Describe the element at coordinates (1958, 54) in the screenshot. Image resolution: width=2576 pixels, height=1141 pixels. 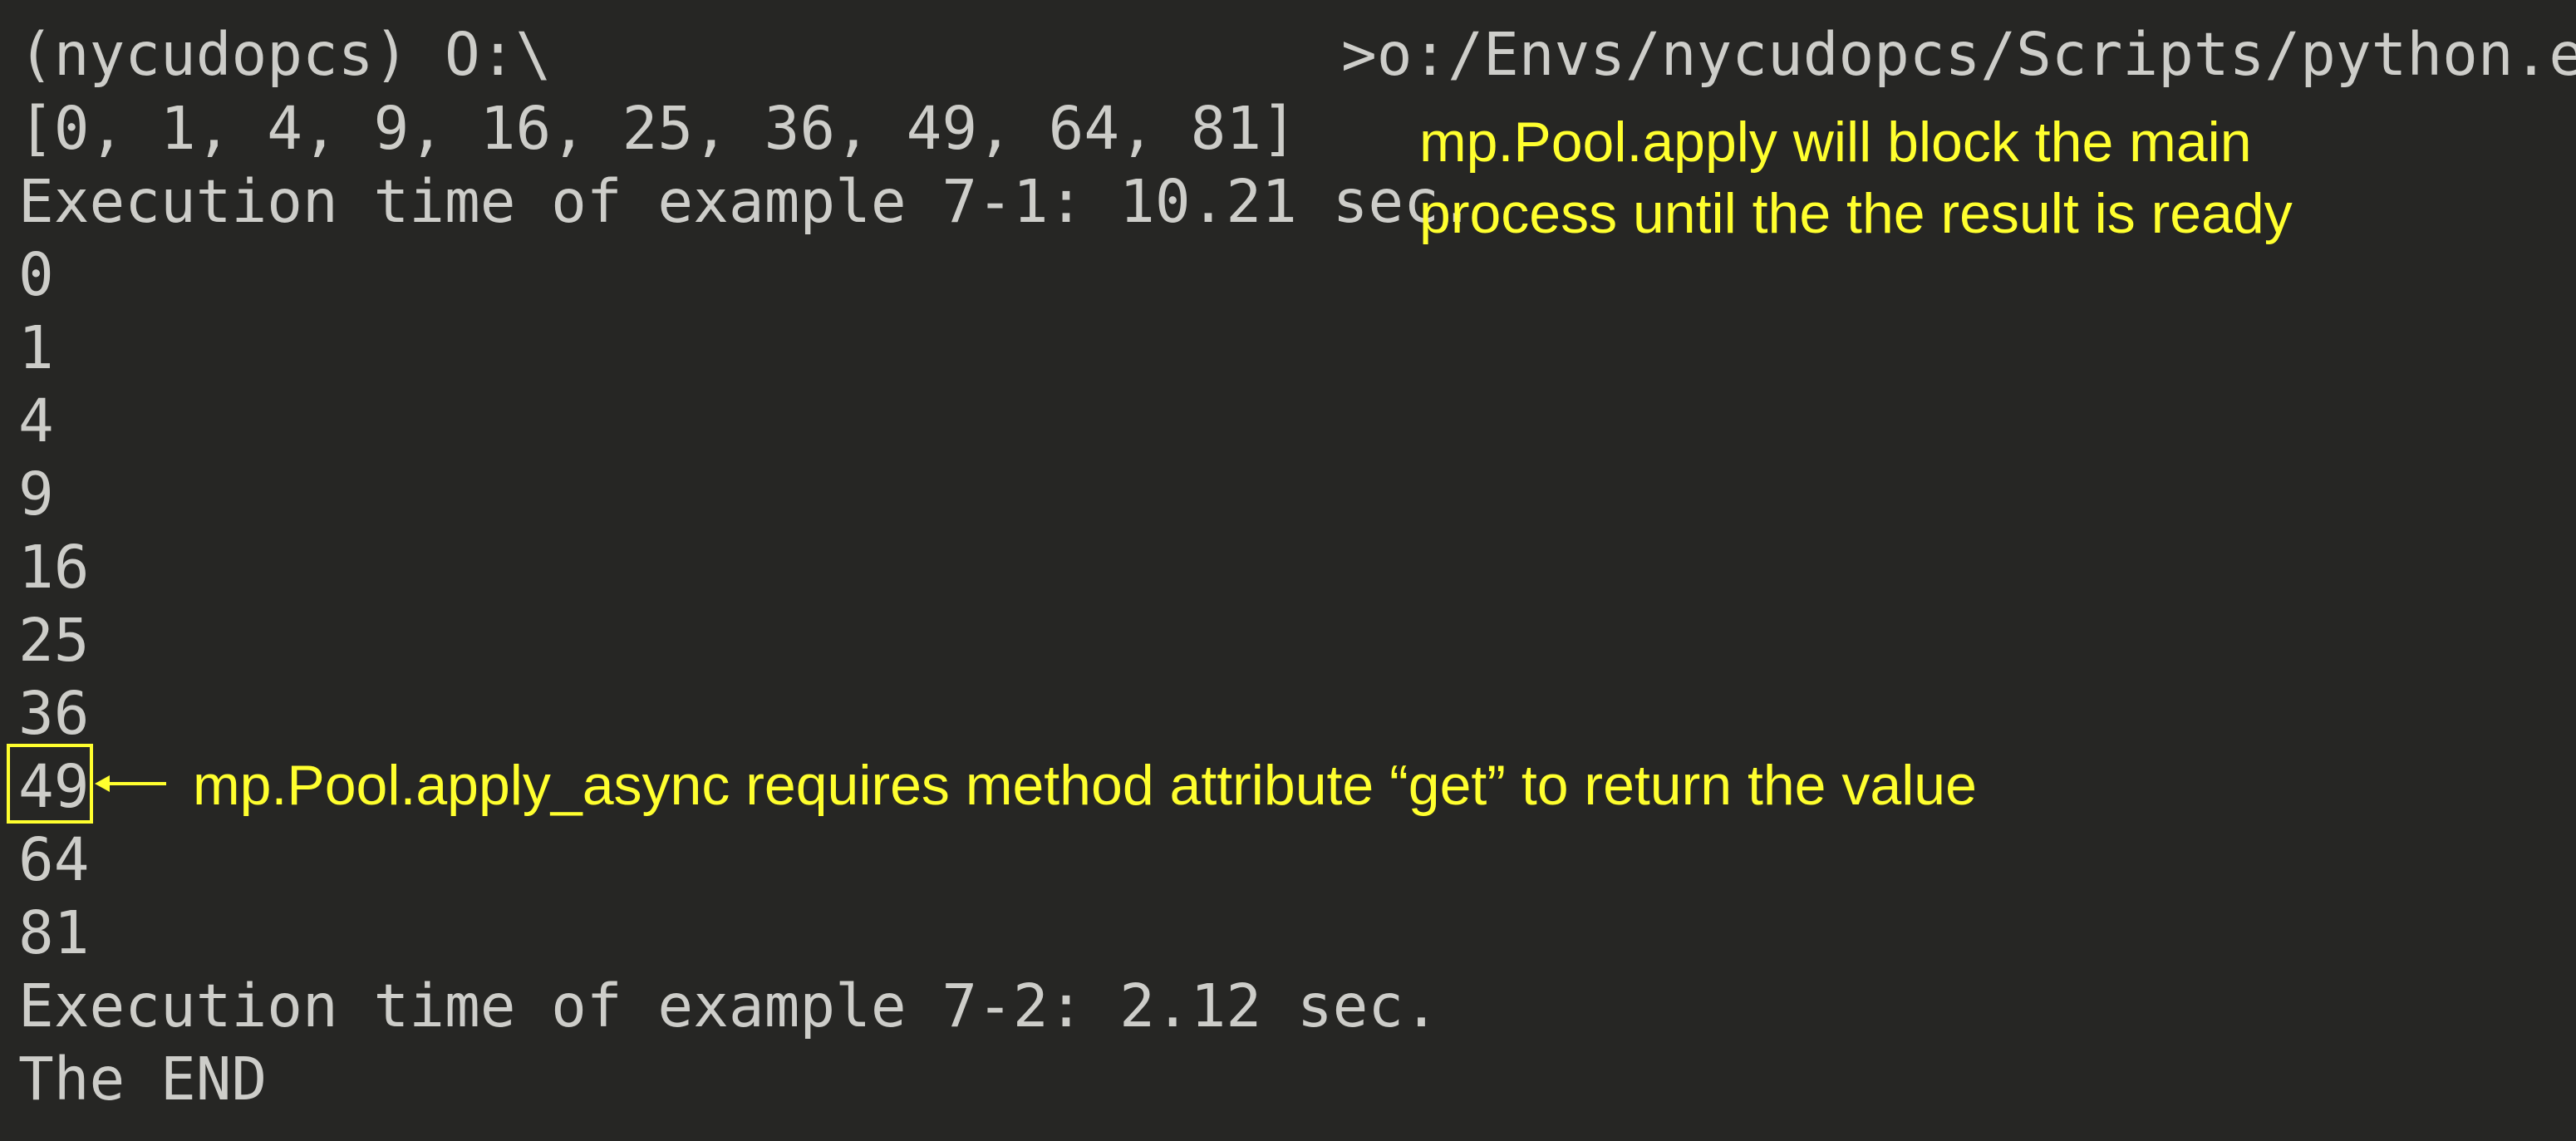
I see `prompt-path: >o:/Envs/nycudopcs/Scripts/python.exe` at that location.